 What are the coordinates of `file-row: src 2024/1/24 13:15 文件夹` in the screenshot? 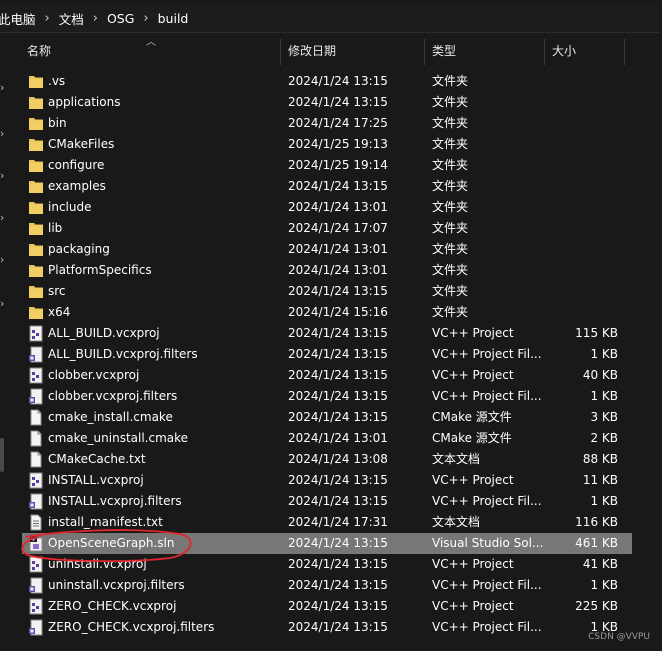 It's located at (327, 291).